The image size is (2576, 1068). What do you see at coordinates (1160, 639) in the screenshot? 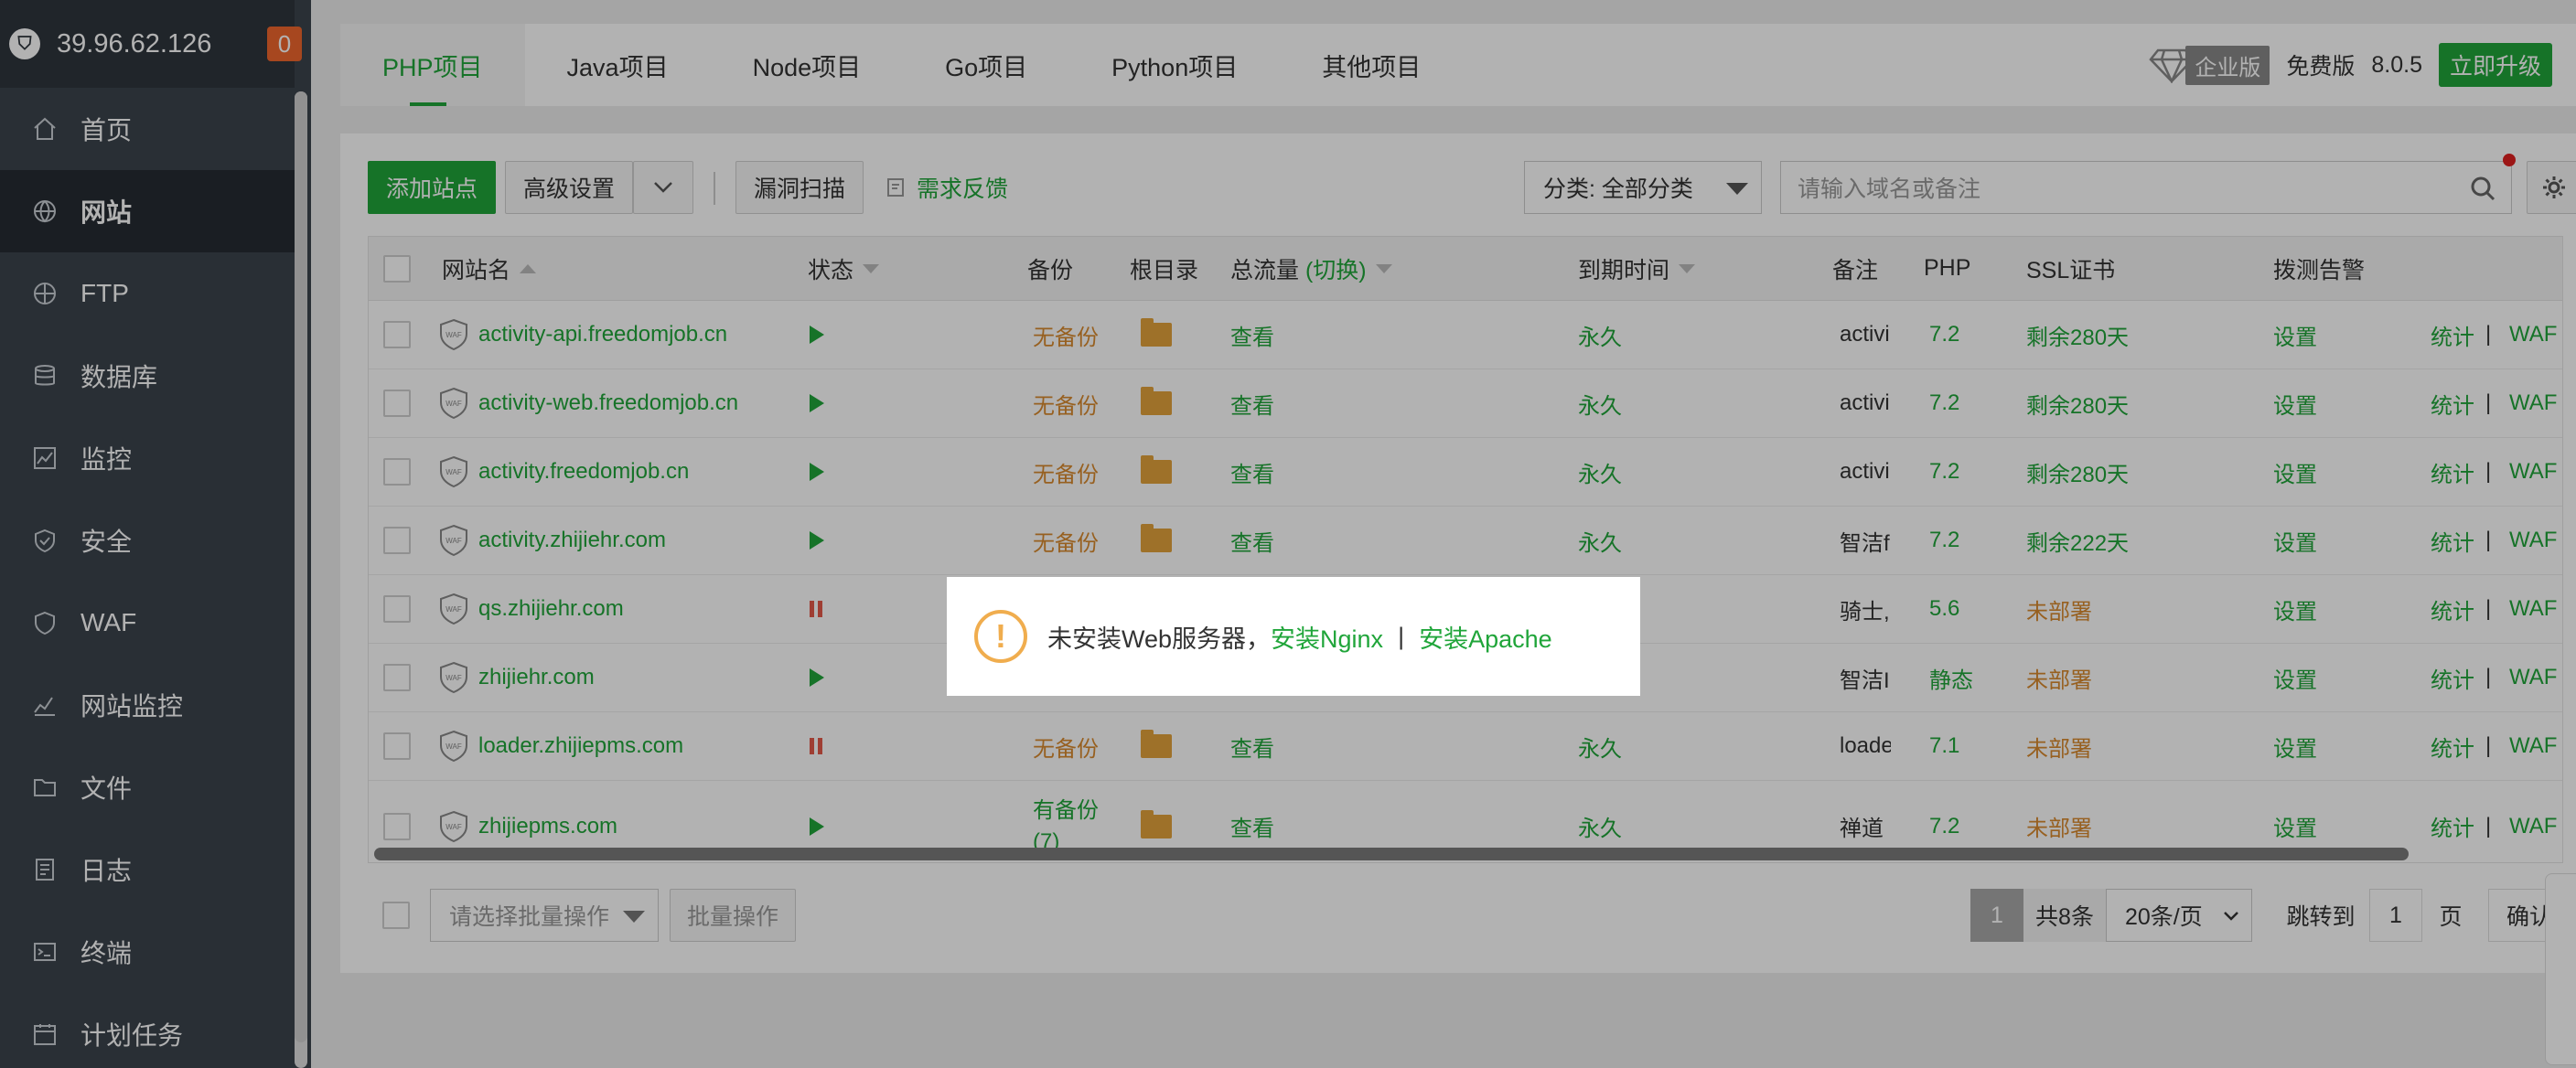
I see `dialog-message: 未安装Web服务器，` at bounding box center [1160, 639].